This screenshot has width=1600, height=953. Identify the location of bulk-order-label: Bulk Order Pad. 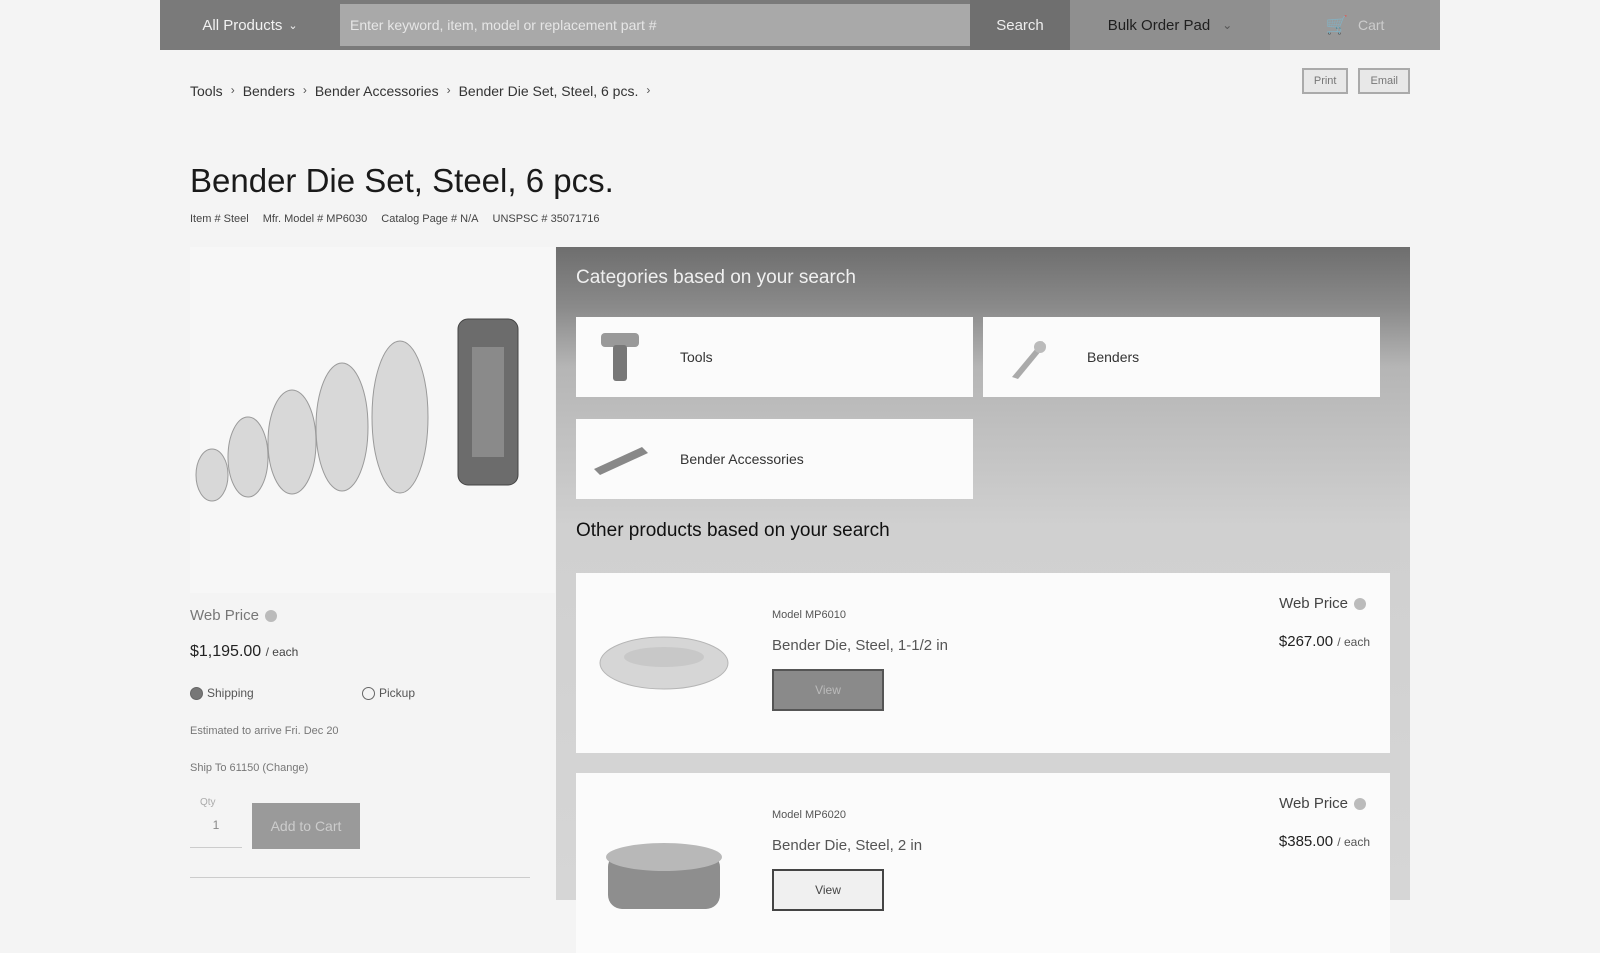
(1159, 25).